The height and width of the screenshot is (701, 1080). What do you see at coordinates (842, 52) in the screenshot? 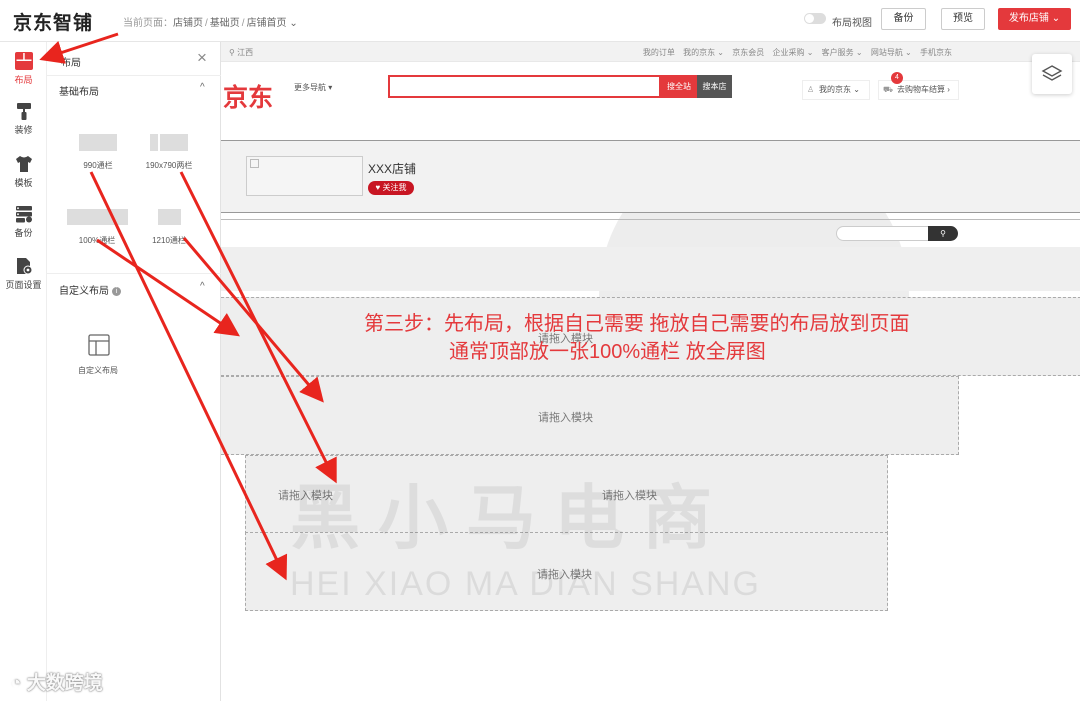
I see `top-link: 客户服务 ⌄` at bounding box center [842, 52].